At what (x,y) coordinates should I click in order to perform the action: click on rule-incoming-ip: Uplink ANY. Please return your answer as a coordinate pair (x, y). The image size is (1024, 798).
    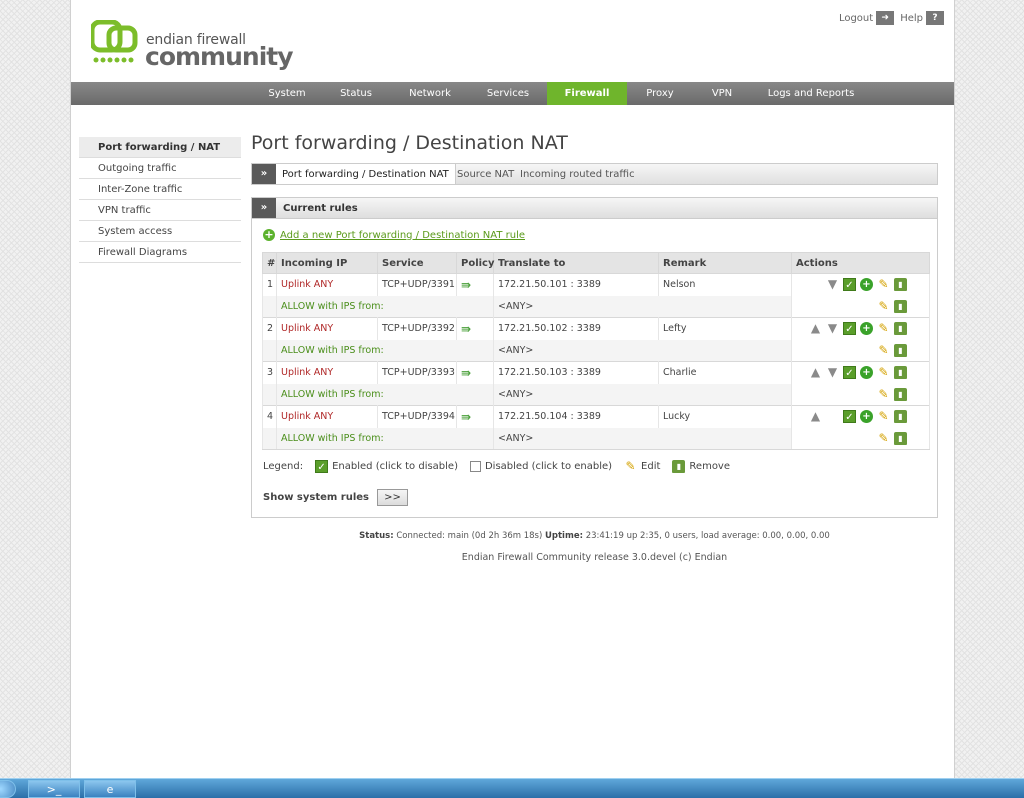
    Looking at the image, I should click on (327, 284).